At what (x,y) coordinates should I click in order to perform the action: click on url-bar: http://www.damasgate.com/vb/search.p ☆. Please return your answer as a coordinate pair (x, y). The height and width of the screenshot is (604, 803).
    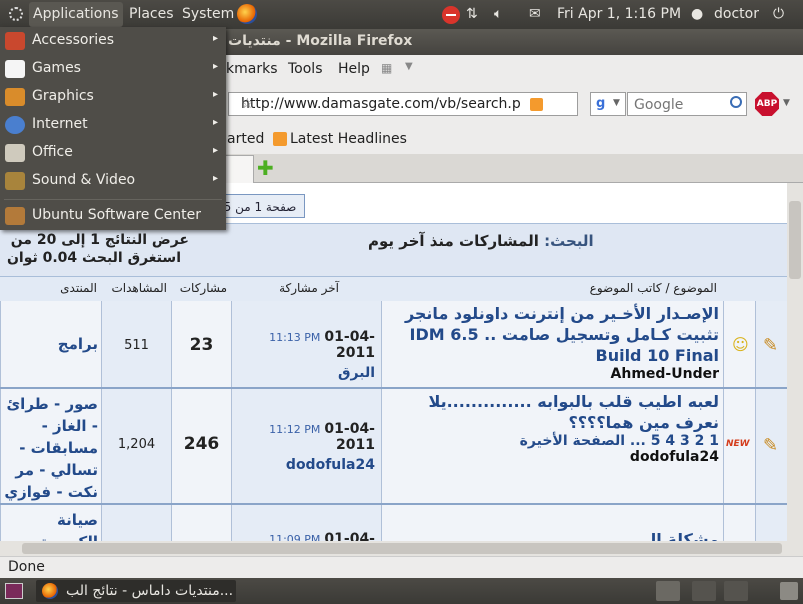
    Looking at the image, I should click on (403, 104).